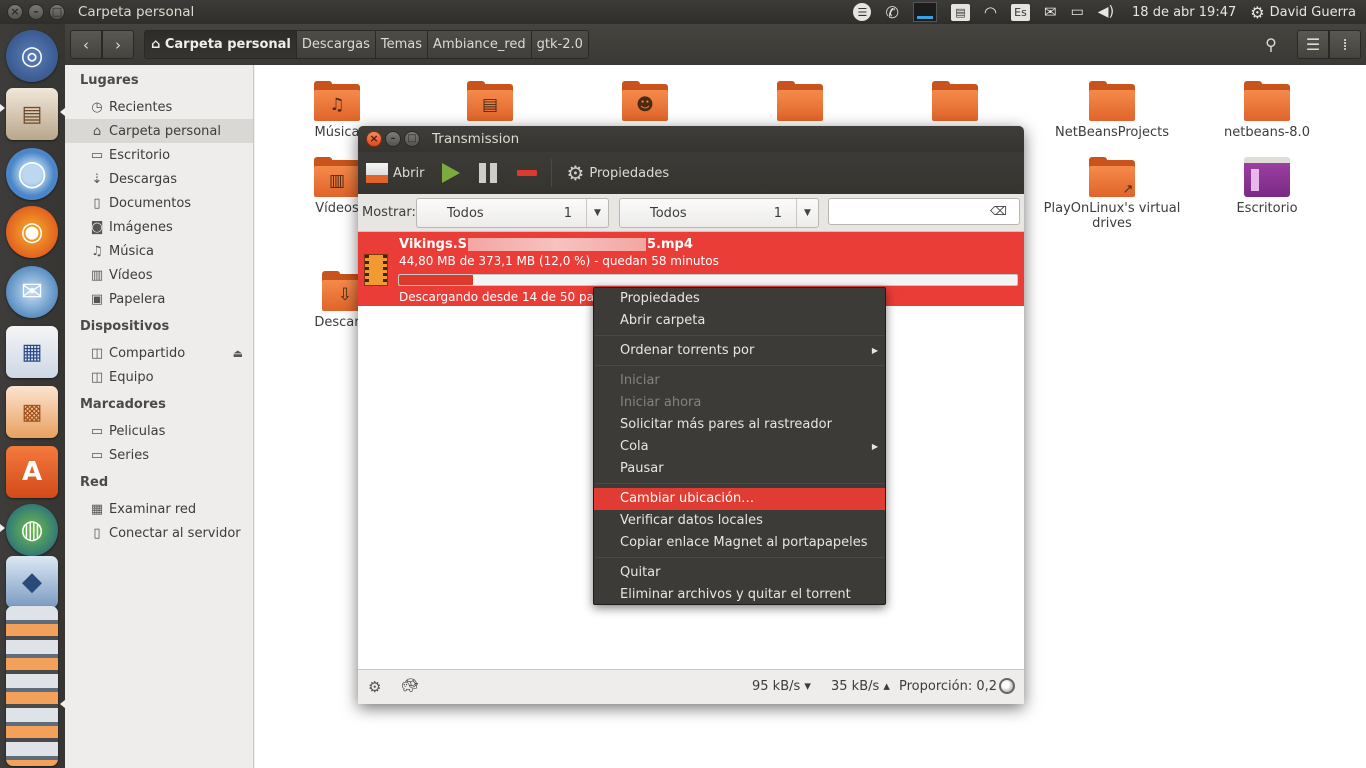  Describe the element at coordinates (739, 321) in the screenshot. I see `menu-item-abrir-carpeta: Abrir carpeta` at that location.